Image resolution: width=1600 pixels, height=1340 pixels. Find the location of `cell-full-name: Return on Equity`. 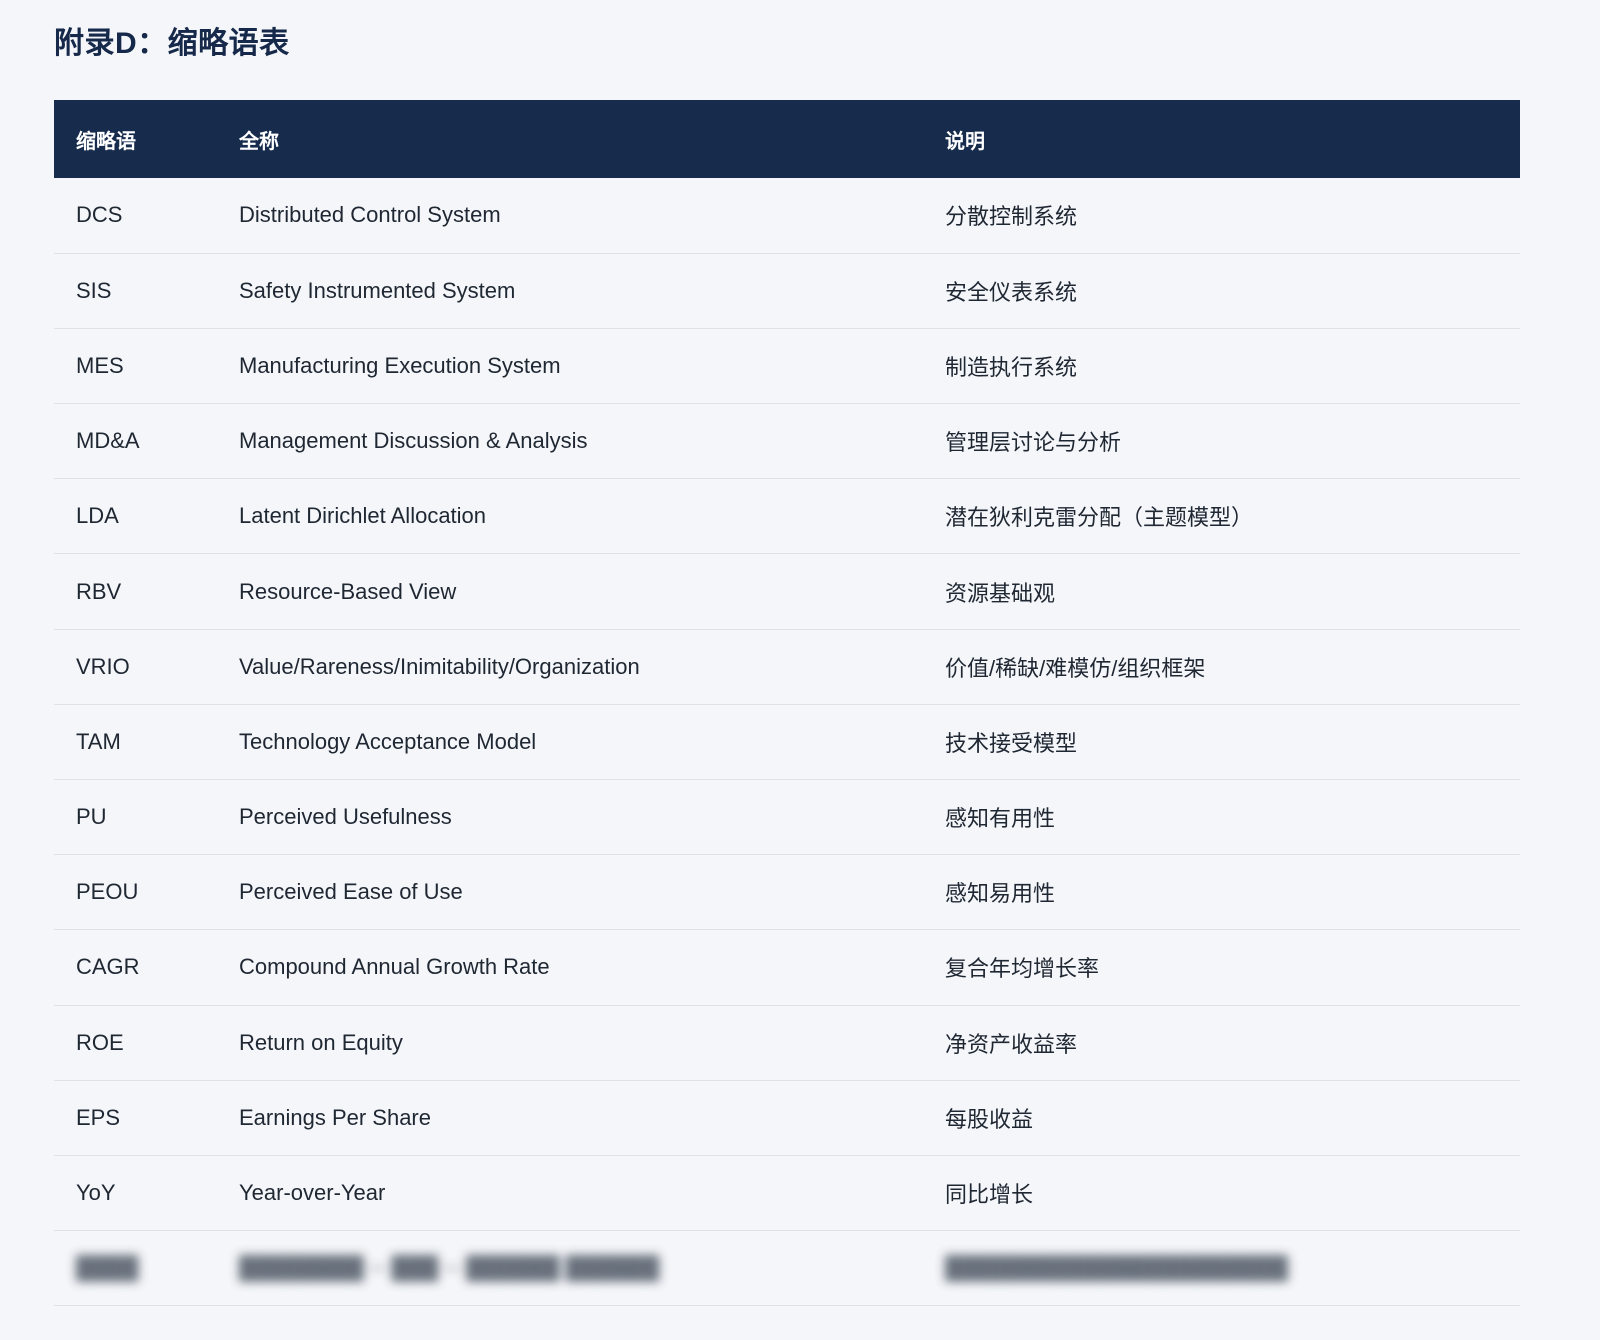

cell-full-name: Return on Equity is located at coordinates (321, 1042).